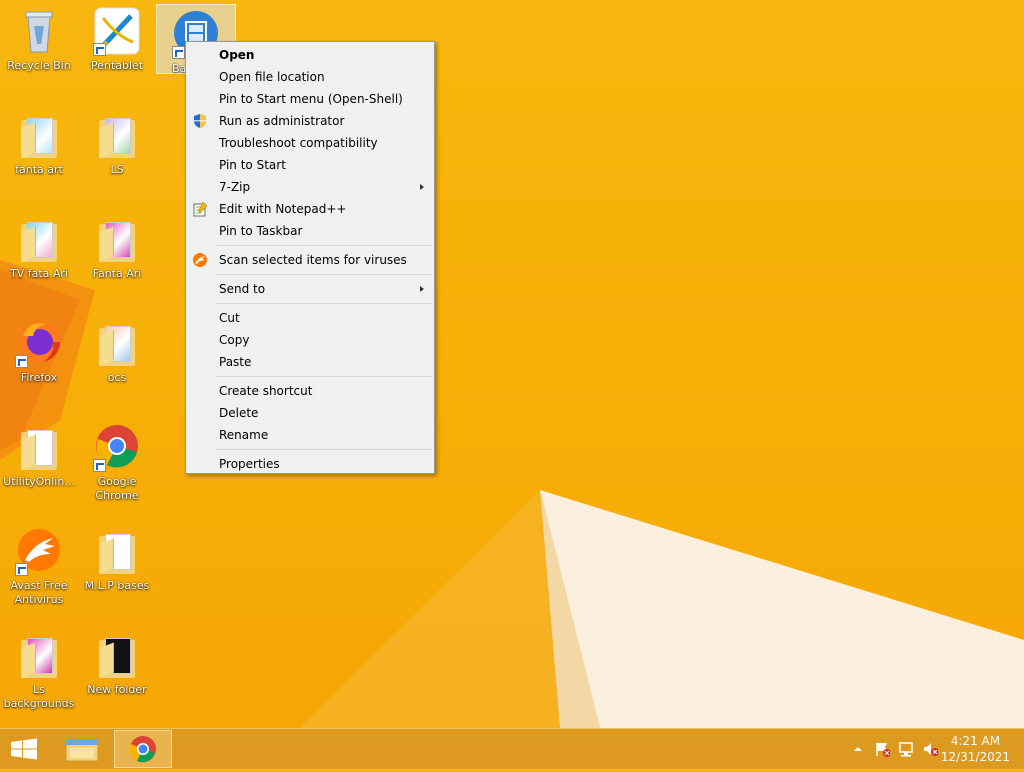 This screenshot has height=772, width=1024. Describe the element at coordinates (39, 696) in the screenshot. I see `icon-label: Ls backgrounds` at that location.